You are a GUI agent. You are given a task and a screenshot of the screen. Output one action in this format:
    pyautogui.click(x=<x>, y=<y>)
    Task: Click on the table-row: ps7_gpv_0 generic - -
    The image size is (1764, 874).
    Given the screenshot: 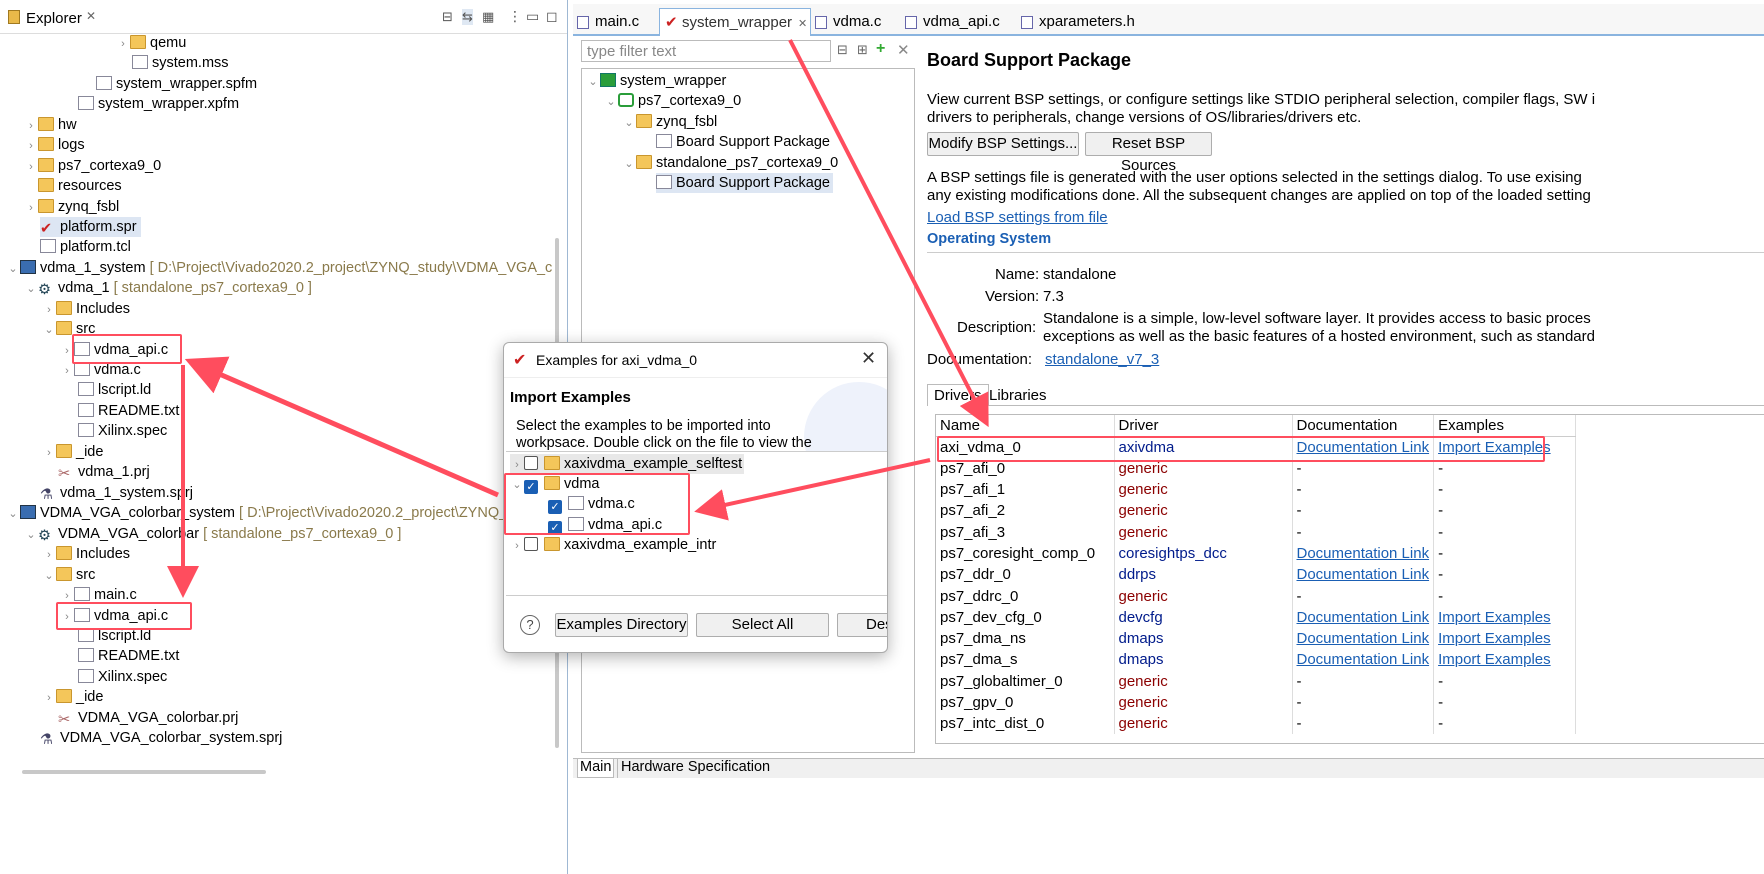 What is the action you would take?
    pyautogui.click(x=1256, y=702)
    